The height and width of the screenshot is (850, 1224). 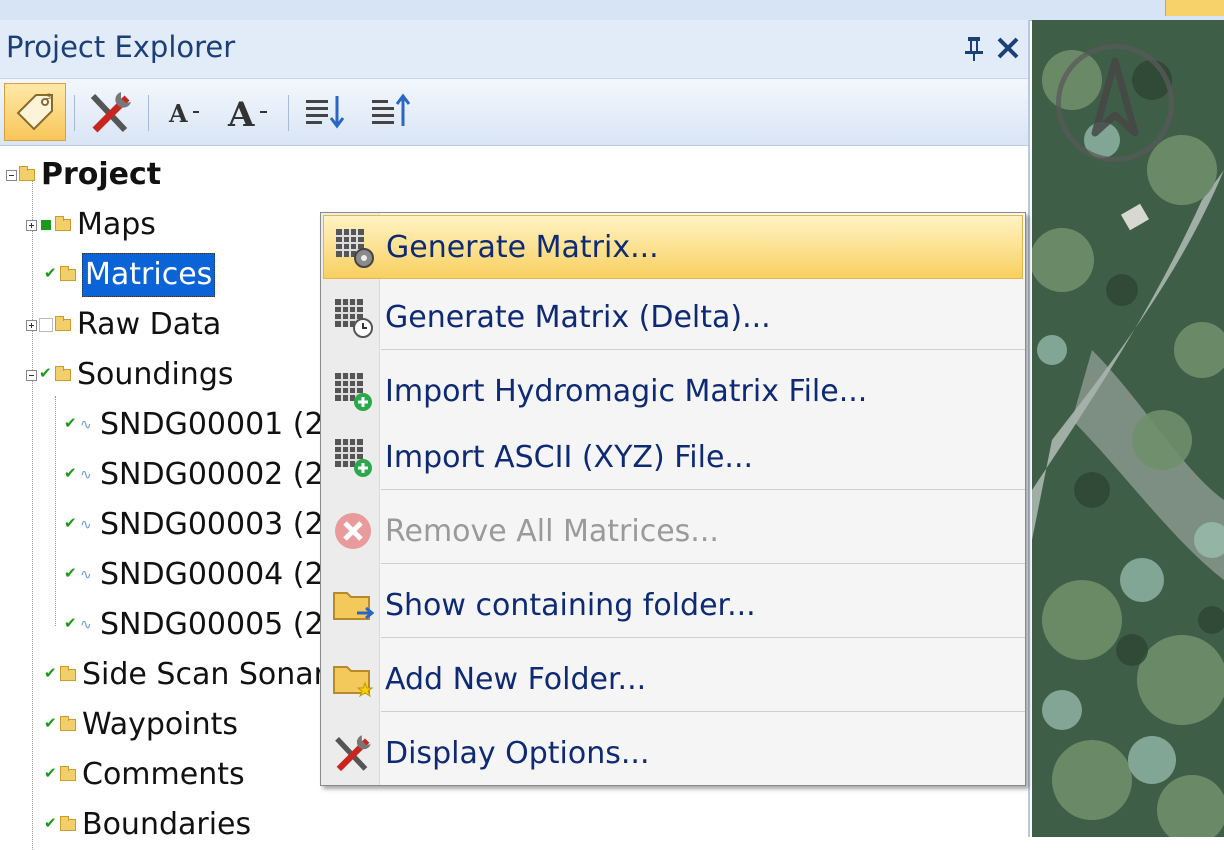 I want to click on font-increase-button: A, so click(x=249, y=112).